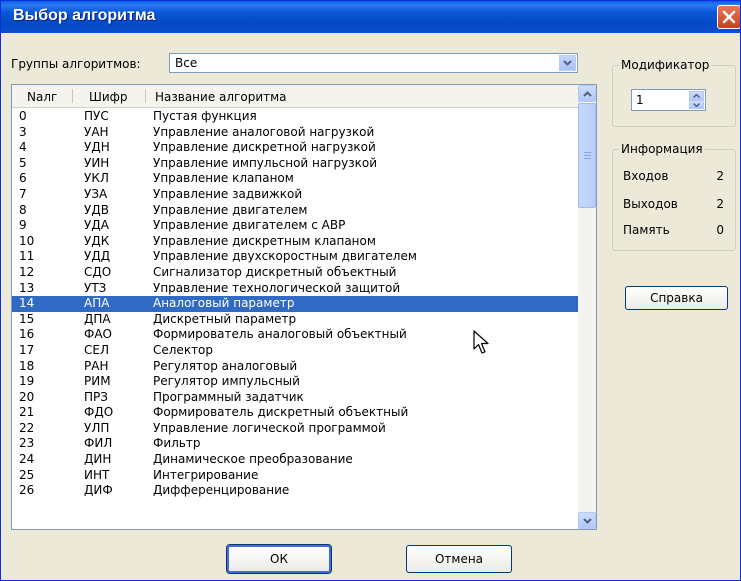 The height and width of the screenshot is (581, 741). Describe the element at coordinates (370, 17) in the screenshot. I see `title-bar: Выбор алгоритма` at that location.